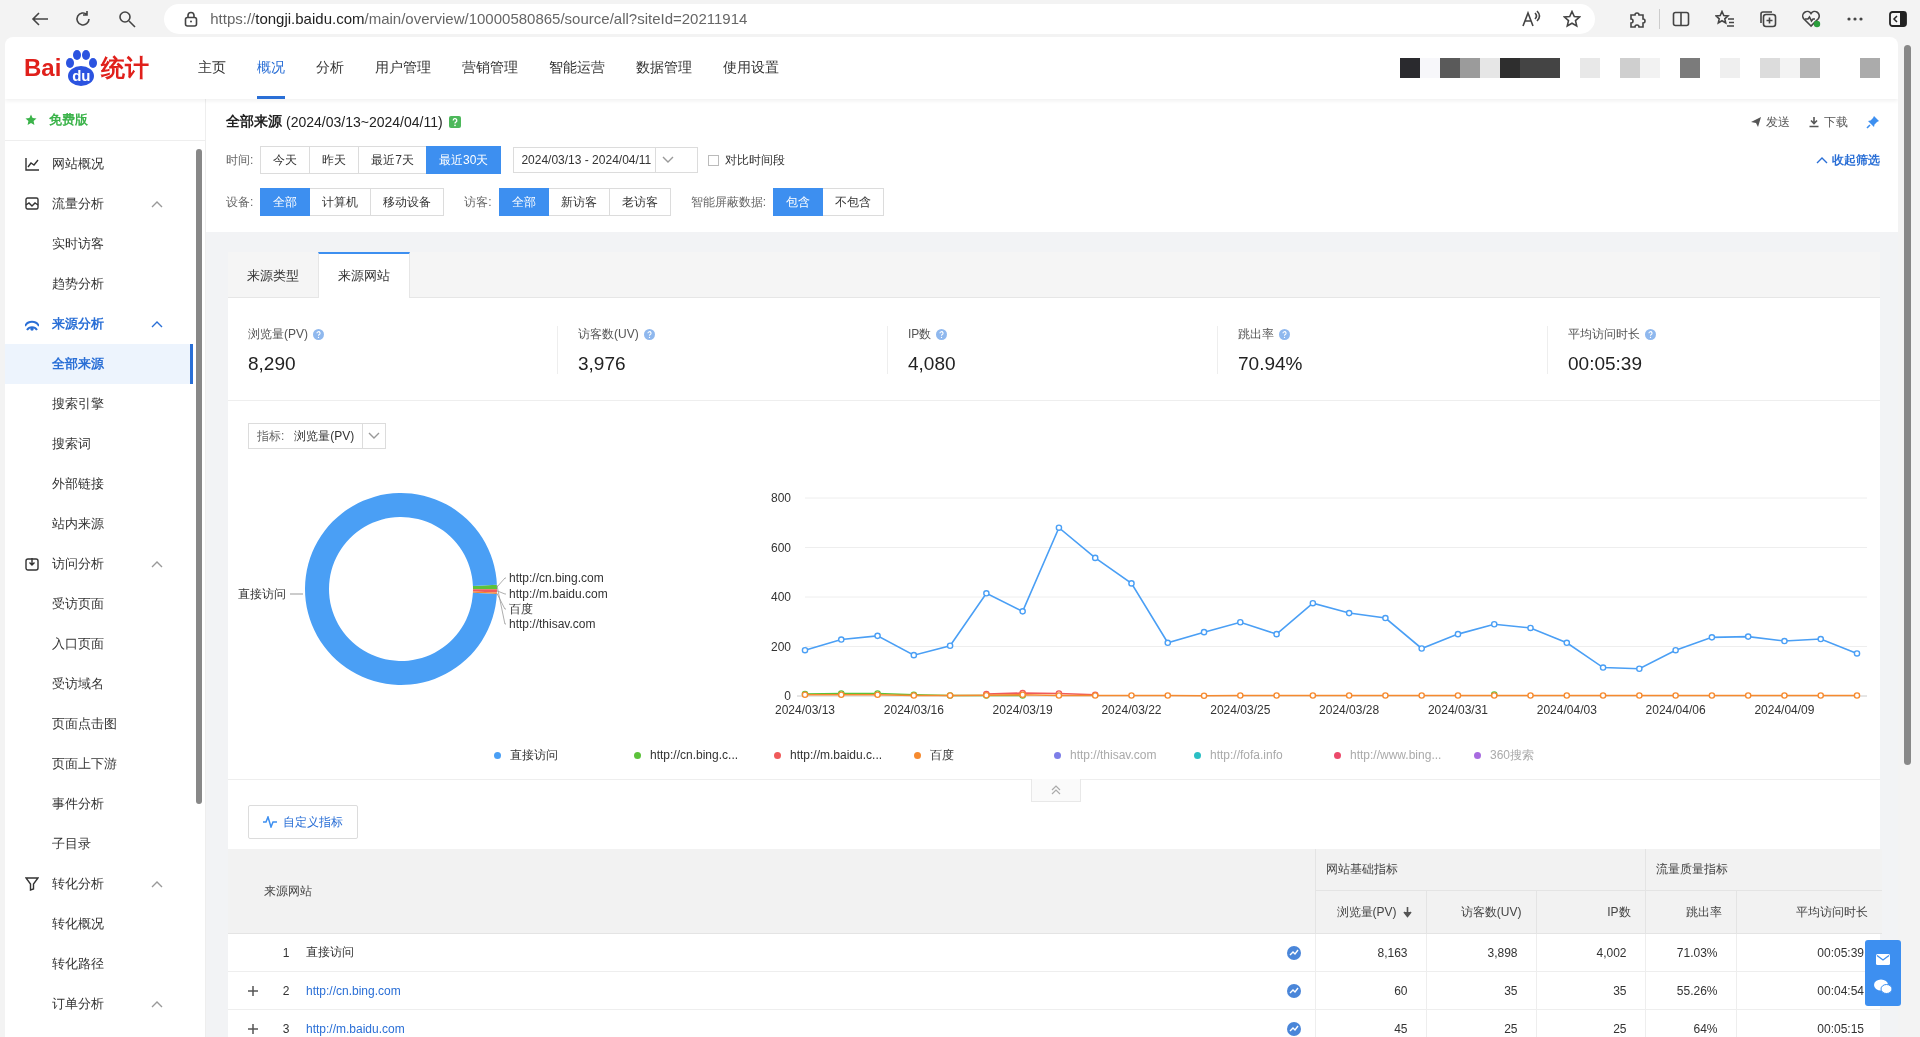 The width and height of the screenshot is (1920, 1037). What do you see at coordinates (1675, 710) in the screenshot?
I see `axis-tick-label: 2024/04/06` at bounding box center [1675, 710].